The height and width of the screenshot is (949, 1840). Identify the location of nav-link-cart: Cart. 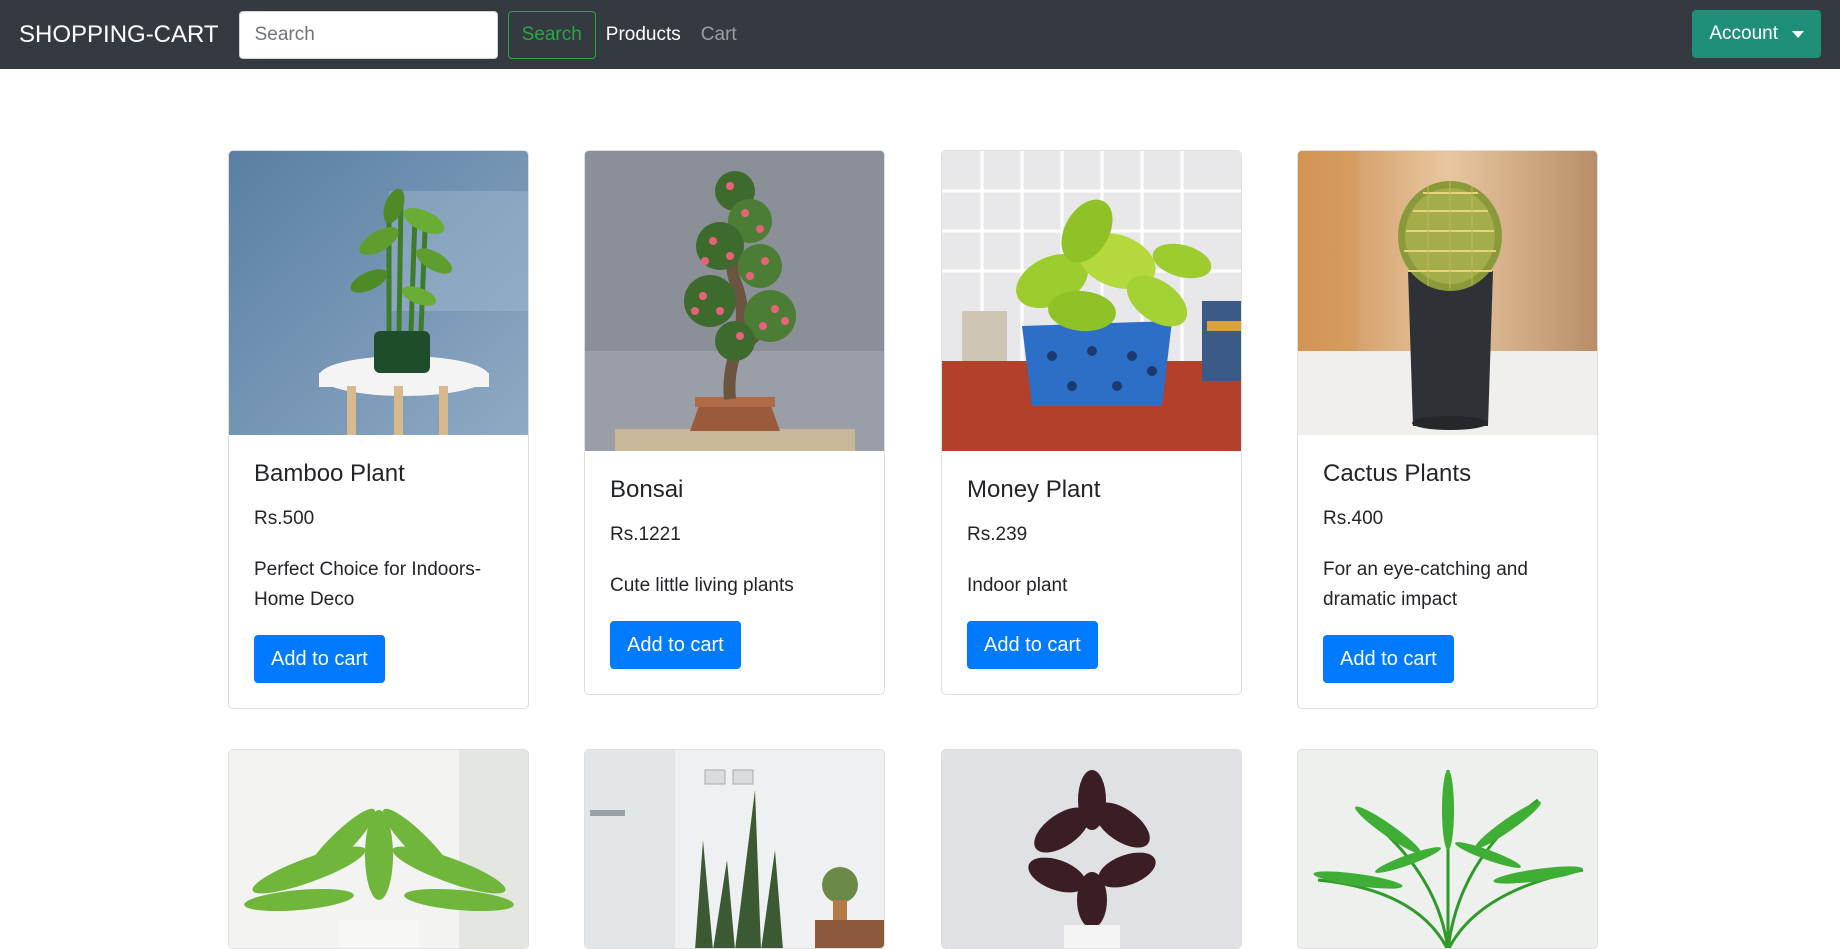
(724, 35).